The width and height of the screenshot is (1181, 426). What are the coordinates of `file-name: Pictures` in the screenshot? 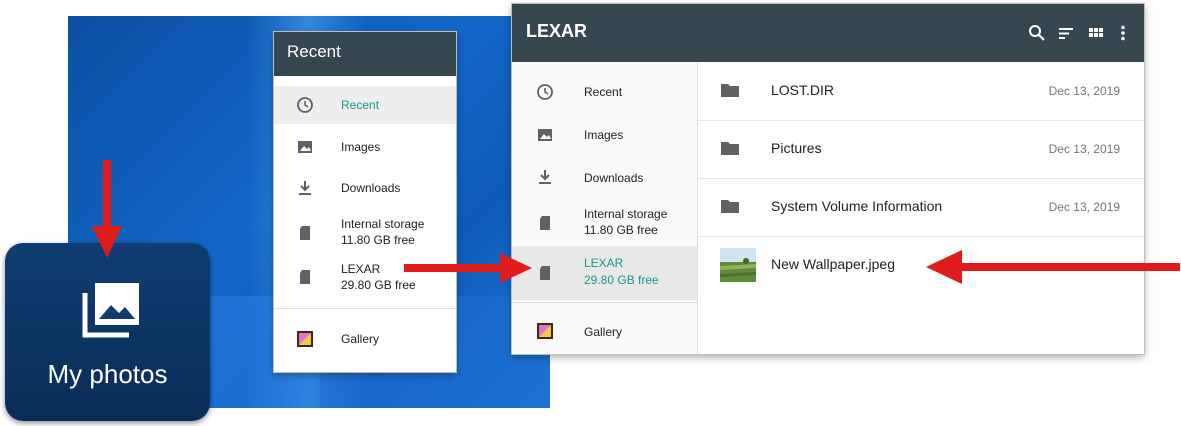 It's located at (796, 148).